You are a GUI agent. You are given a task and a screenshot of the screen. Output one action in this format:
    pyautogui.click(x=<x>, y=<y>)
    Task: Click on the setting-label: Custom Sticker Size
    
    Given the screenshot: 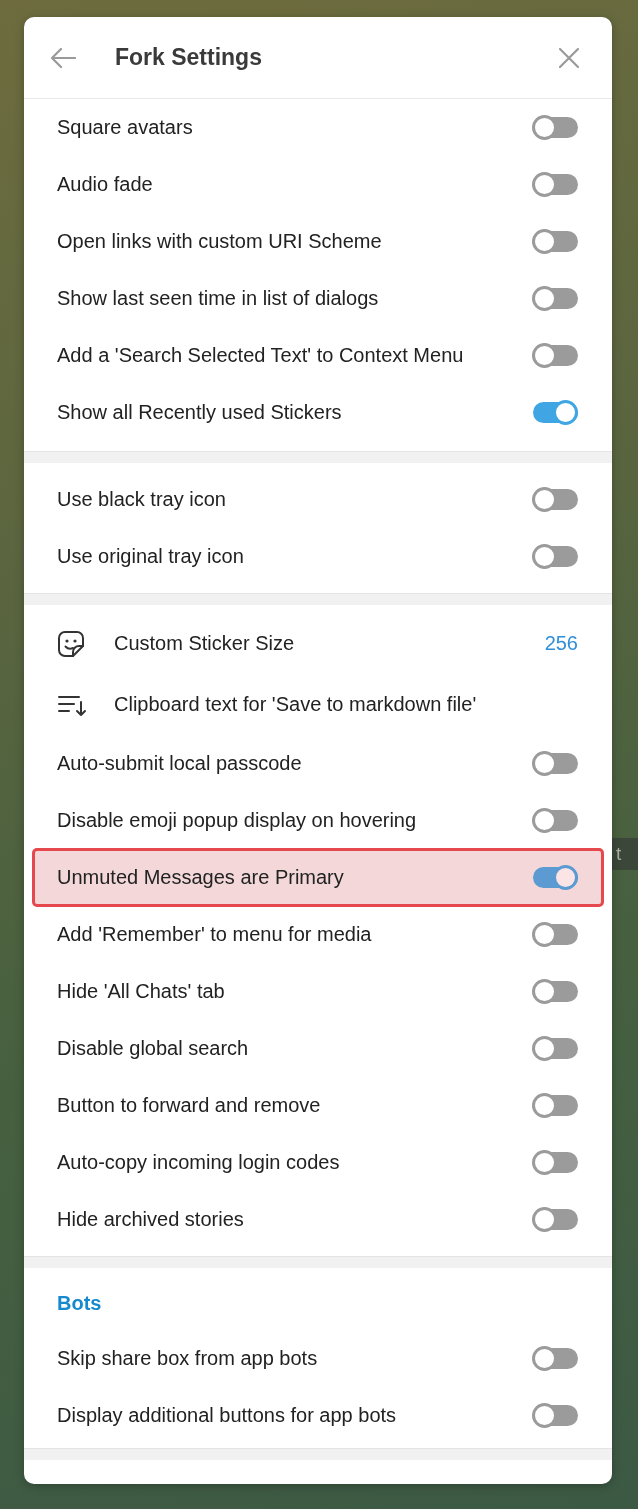 What is the action you would take?
    pyautogui.click(x=204, y=643)
    